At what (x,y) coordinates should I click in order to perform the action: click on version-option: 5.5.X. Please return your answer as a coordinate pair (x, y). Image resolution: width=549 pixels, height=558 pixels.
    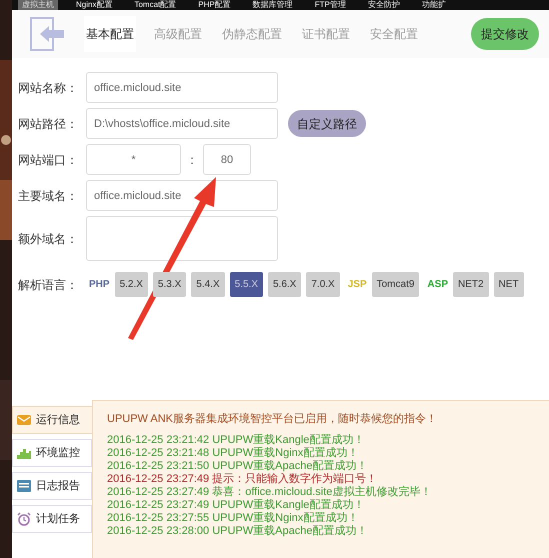
    Looking at the image, I should click on (246, 284).